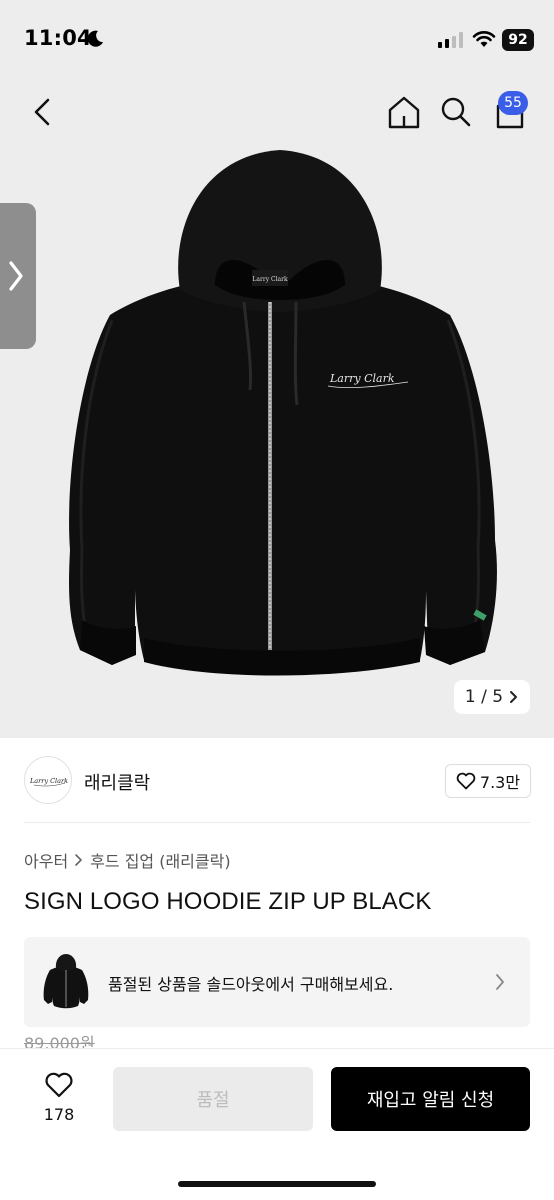 The width and height of the screenshot is (554, 1200). Describe the element at coordinates (450, 40) in the screenshot. I see `cellular-signal-icon` at that location.